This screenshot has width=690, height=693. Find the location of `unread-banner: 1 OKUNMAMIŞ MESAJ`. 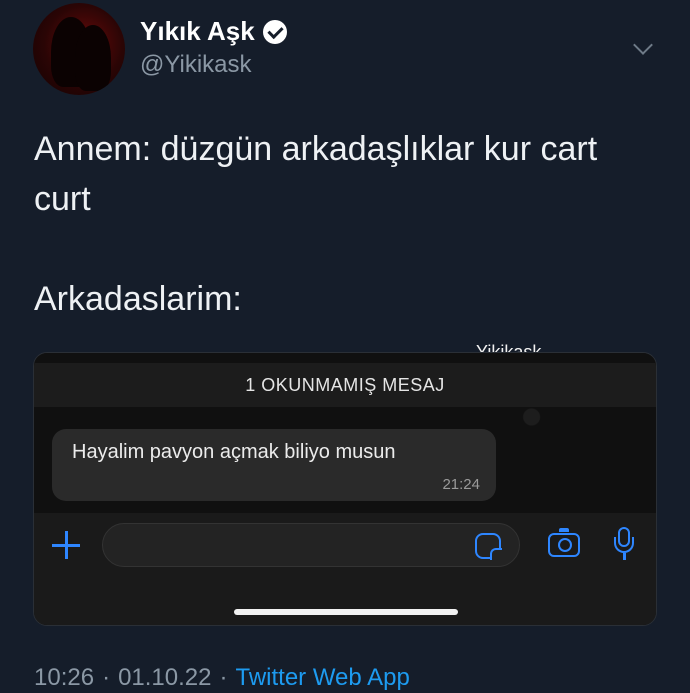

unread-banner: 1 OKUNMAMIŞ MESAJ is located at coordinates (345, 385).